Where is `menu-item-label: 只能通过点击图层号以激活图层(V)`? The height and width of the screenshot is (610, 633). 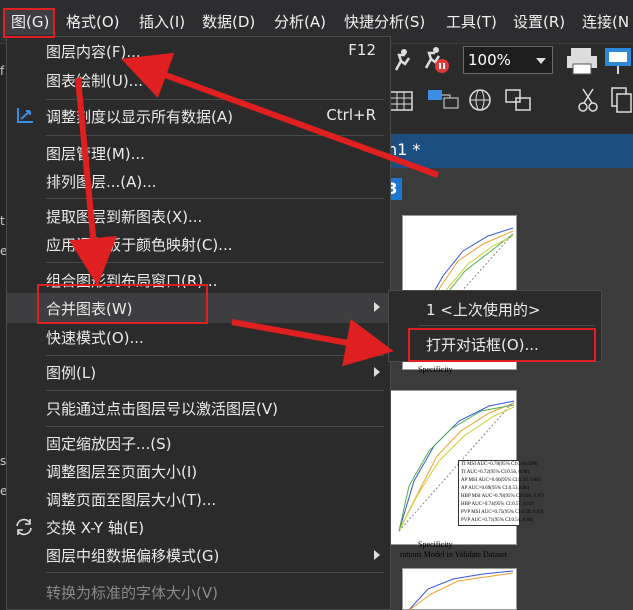
menu-item-label: 只能通过点击图层号以激活图层(V) is located at coordinates (162, 409).